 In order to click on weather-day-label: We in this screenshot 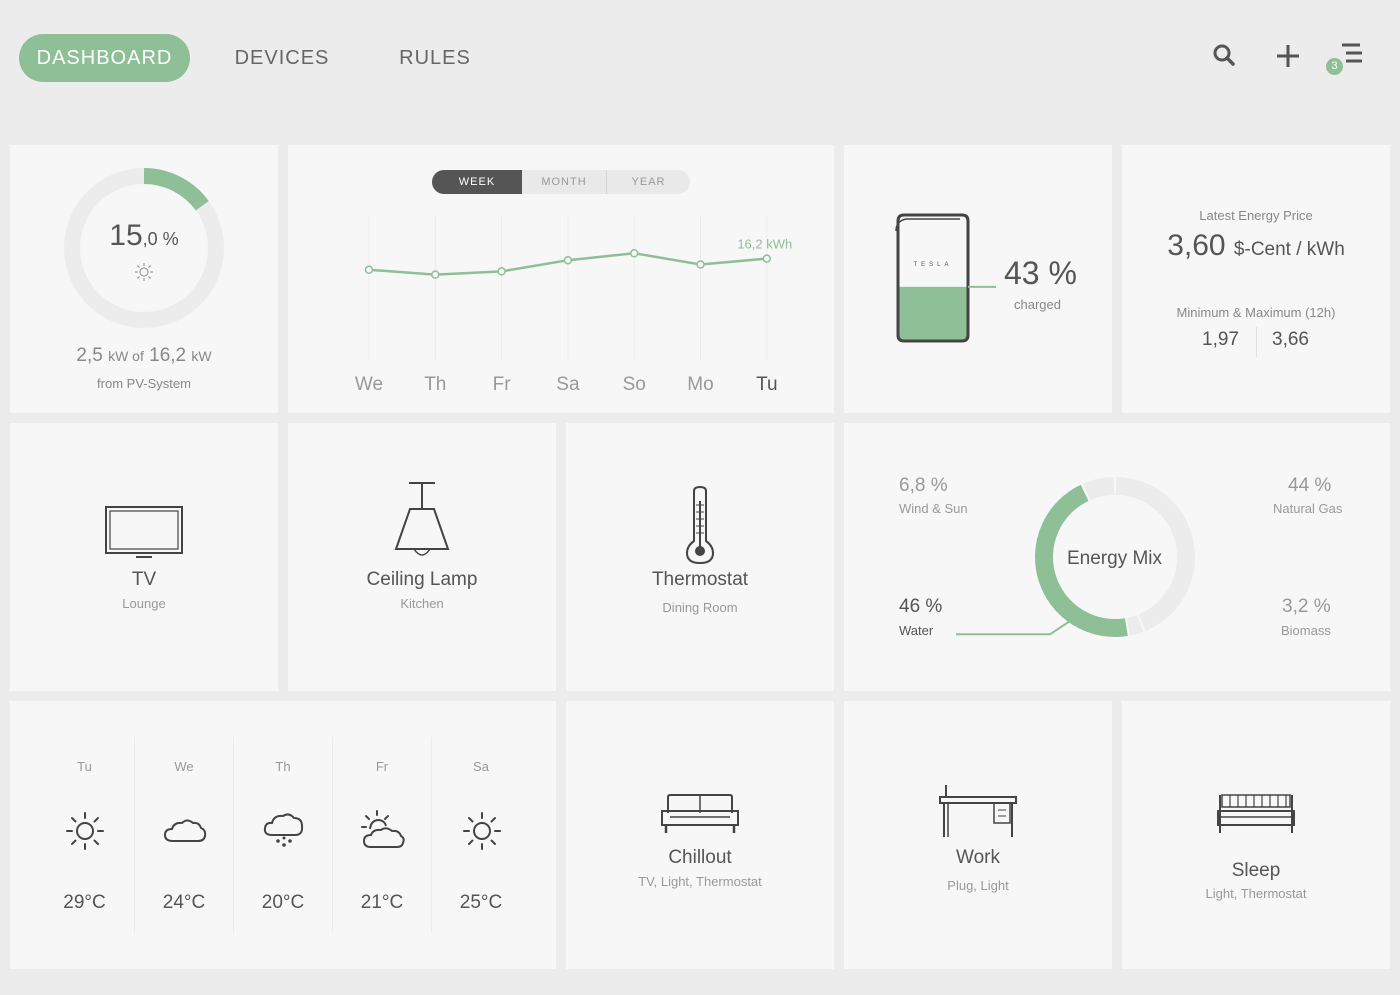, I will do `click(184, 766)`.